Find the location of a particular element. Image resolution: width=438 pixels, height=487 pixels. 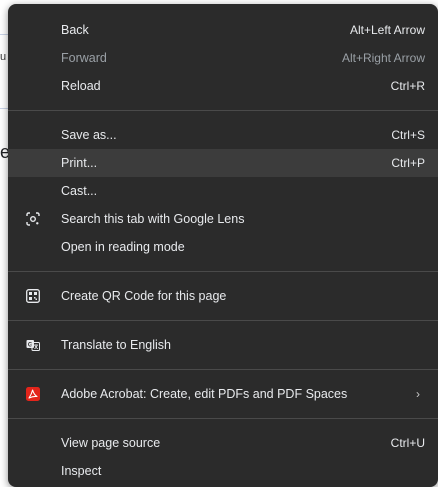

menu-item-label: Reload is located at coordinates (81, 86).